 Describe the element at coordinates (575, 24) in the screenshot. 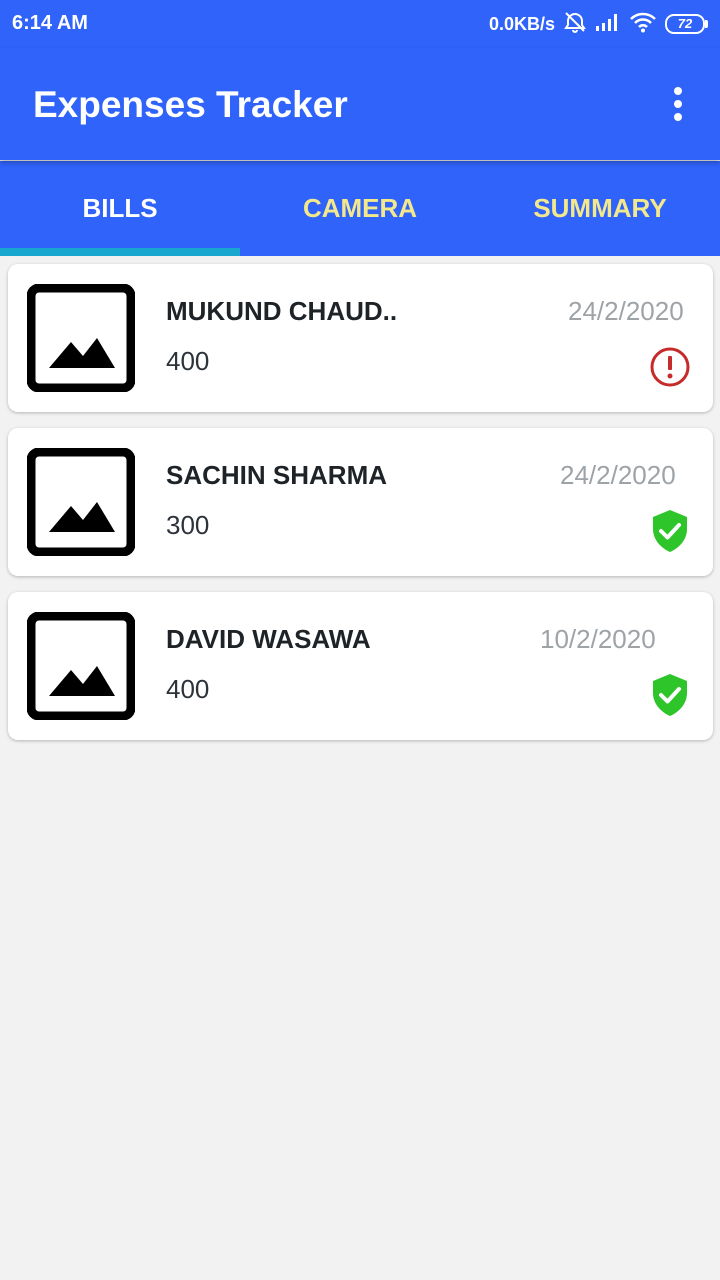

I see `alarm-off-icon` at that location.